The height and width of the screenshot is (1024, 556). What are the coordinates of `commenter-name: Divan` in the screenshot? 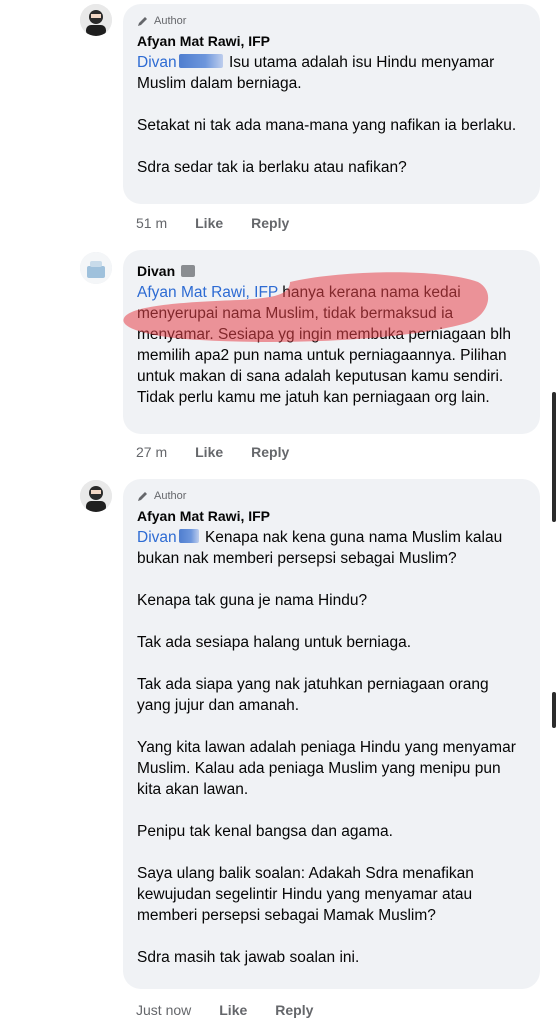 It's located at (331, 271).